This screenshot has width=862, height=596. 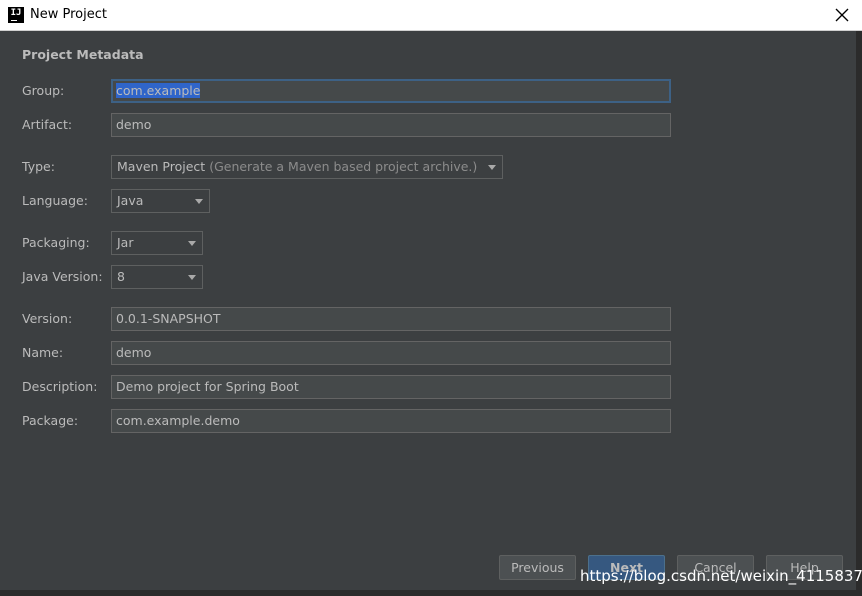 I want to click on java-version-value: 8, so click(x=121, y=276).